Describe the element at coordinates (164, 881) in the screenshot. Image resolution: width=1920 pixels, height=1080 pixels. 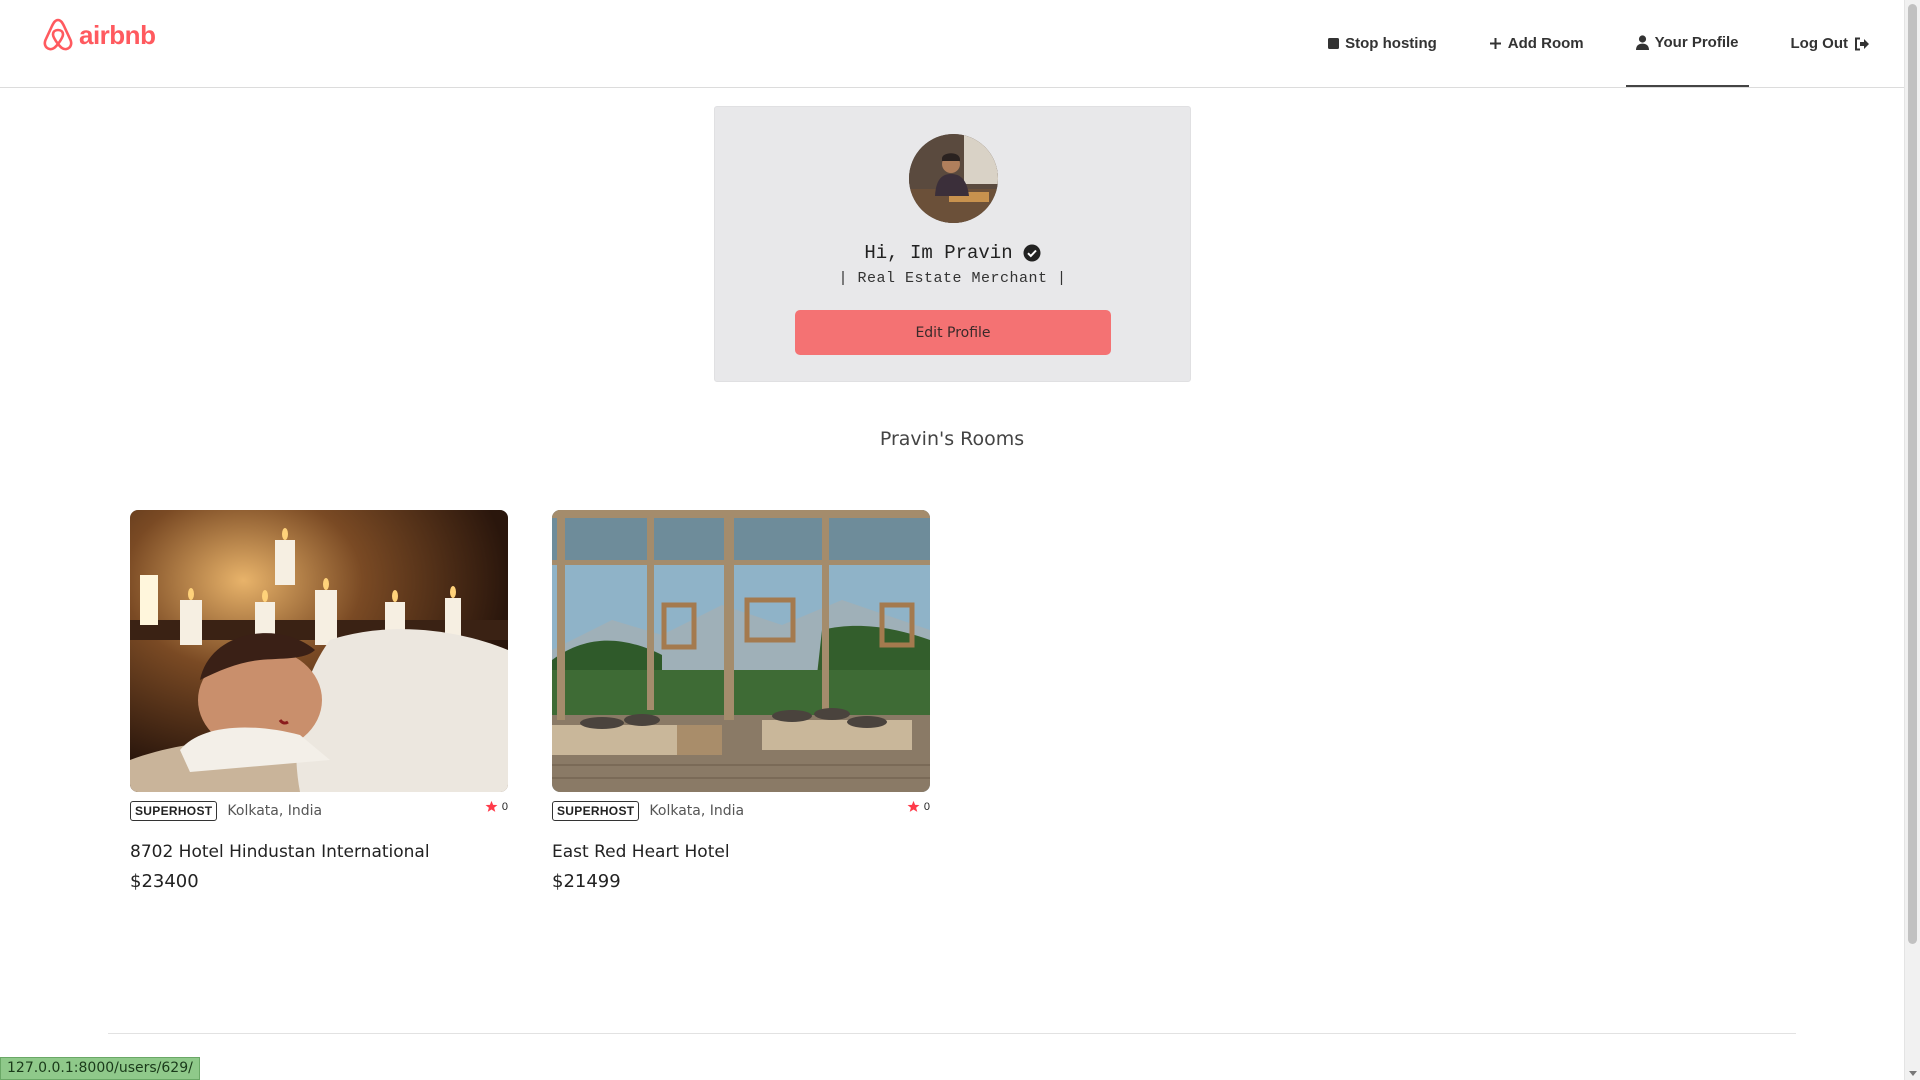
I see `room-price: $23400` at that location.